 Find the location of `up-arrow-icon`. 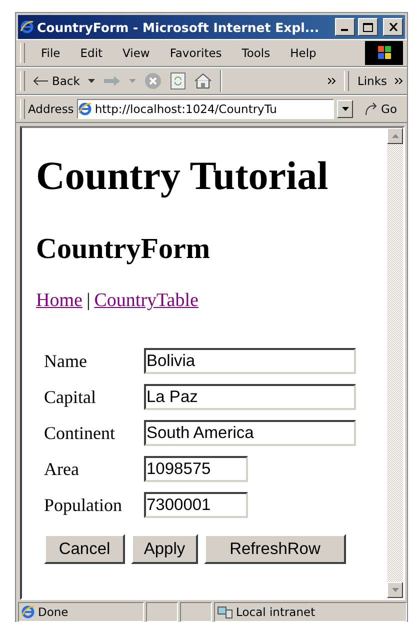

up-arrow-icon is located at coordinates (395, 136).